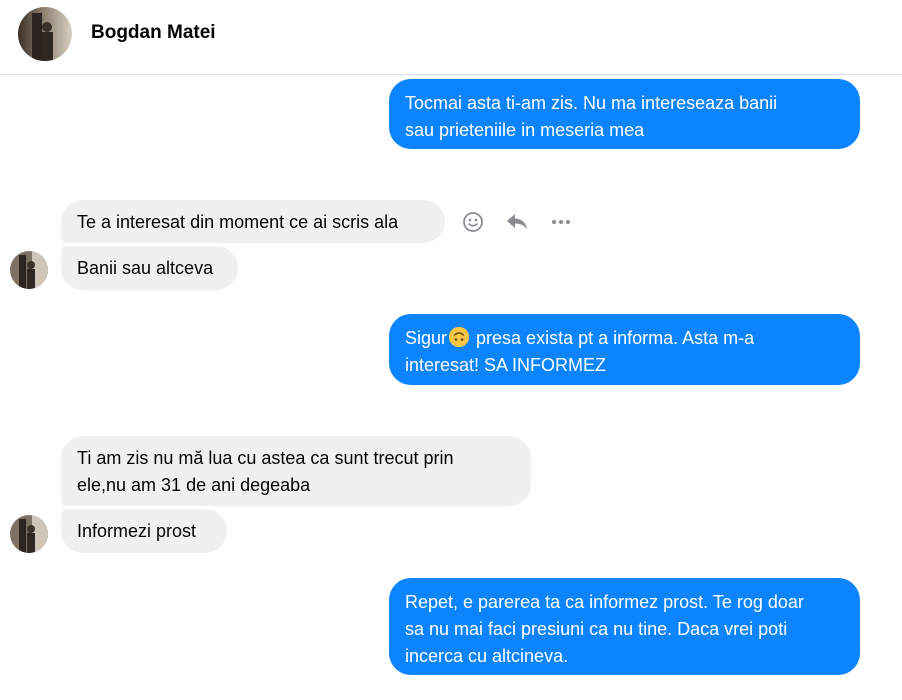 The height and width of the screenshot is (700, 902). What do you see at coordinates (561, 222) in the screenshot?
I see `more-dots-icon` at bounding box center [561, 222].